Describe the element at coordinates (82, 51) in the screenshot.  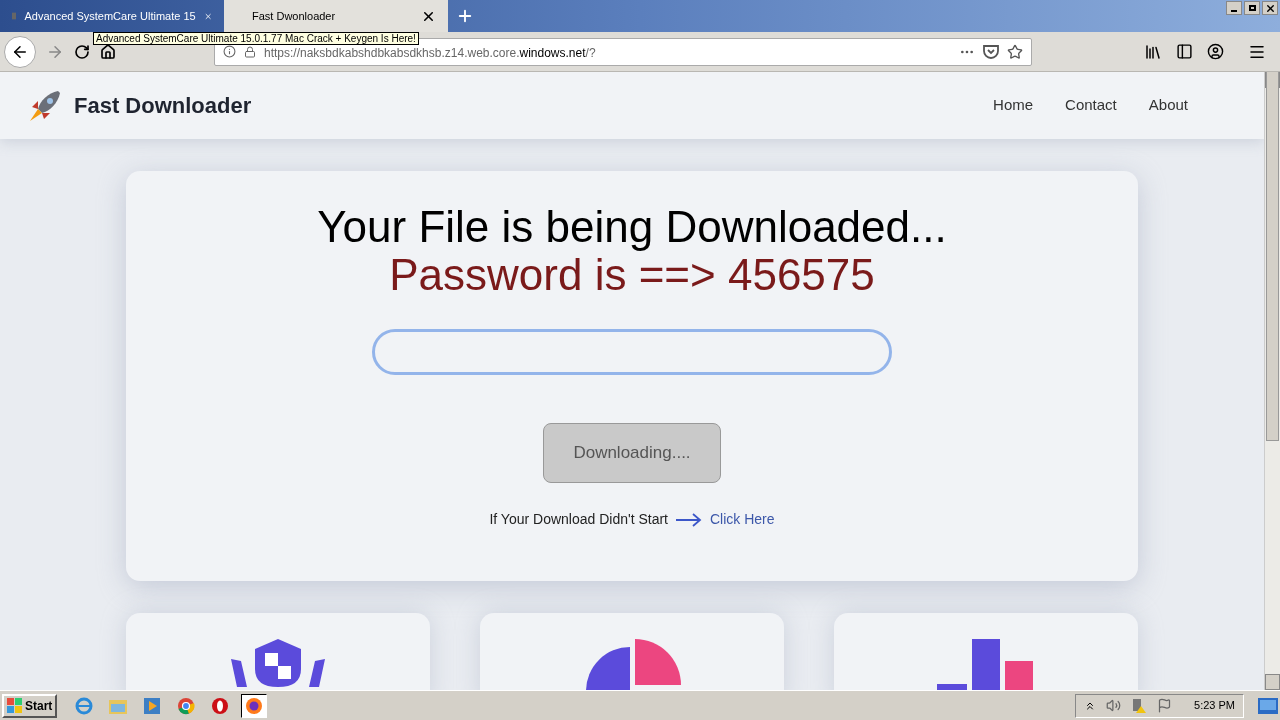
I see `reload-icon` at that location.